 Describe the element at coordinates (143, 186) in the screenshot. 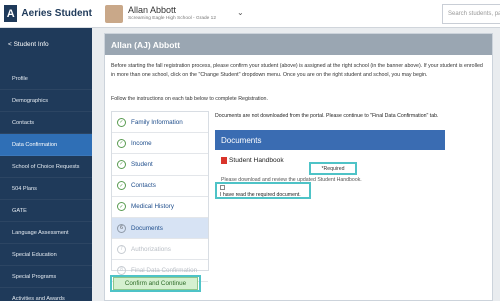

I see `tab-label: Contacts` at that location.